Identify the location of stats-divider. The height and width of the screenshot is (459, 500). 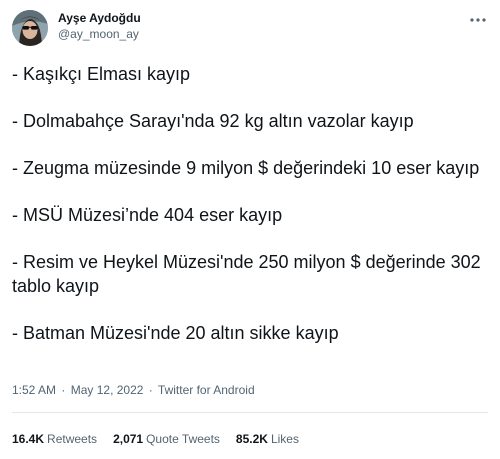
(250, 412).